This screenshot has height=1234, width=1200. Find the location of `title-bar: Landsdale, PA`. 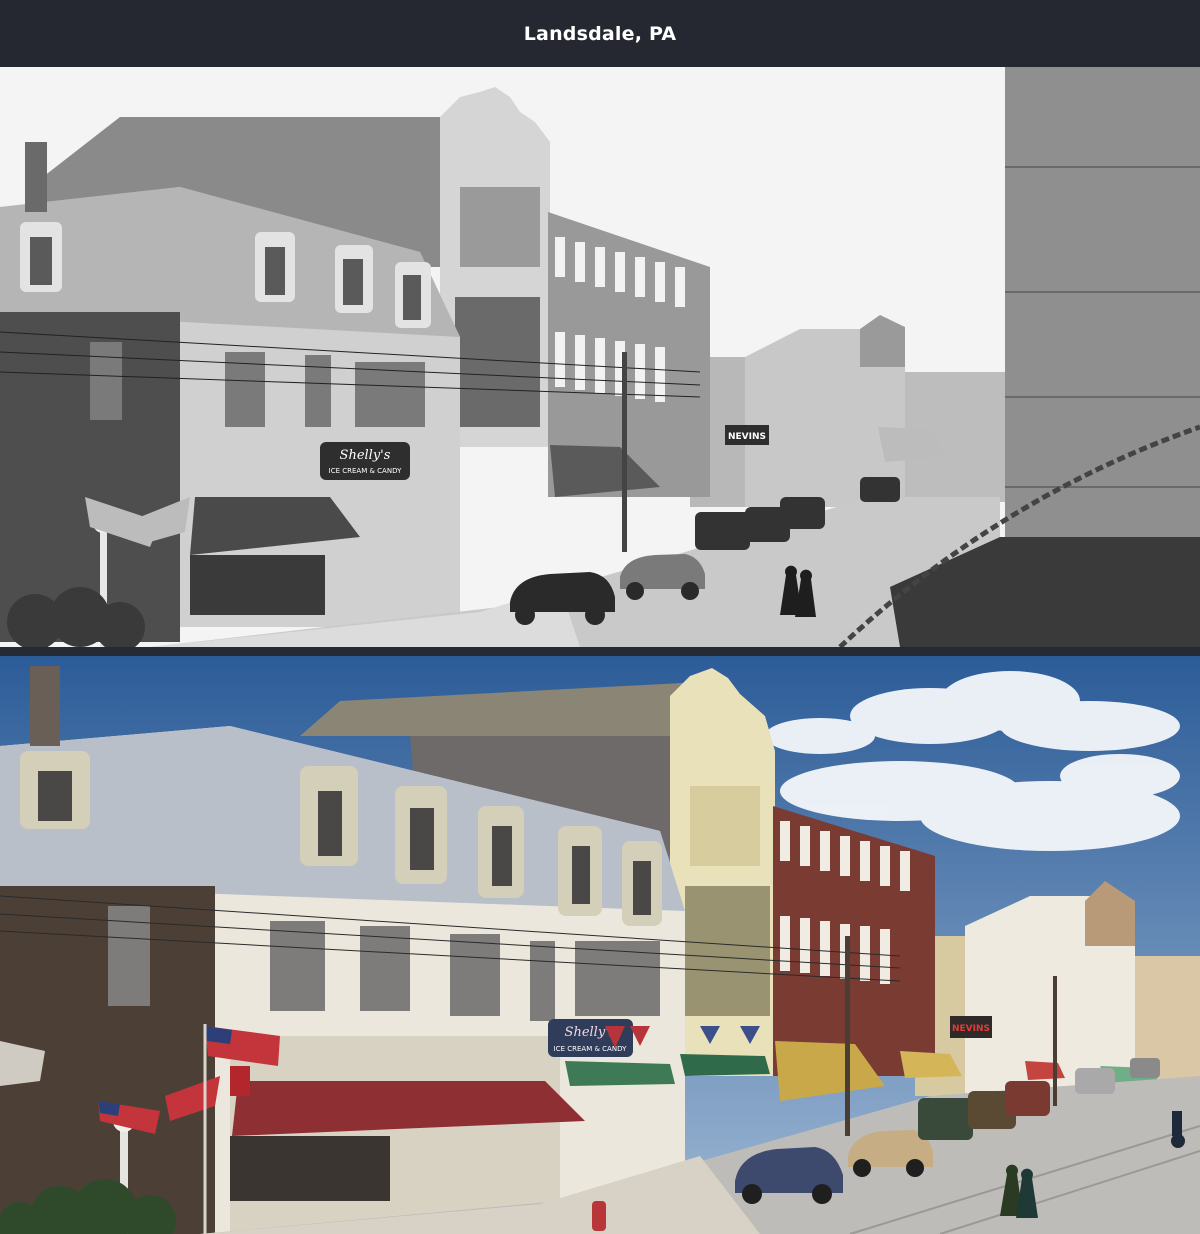

title-bar: Landsdale, PA is located at coordinates (600, 33).